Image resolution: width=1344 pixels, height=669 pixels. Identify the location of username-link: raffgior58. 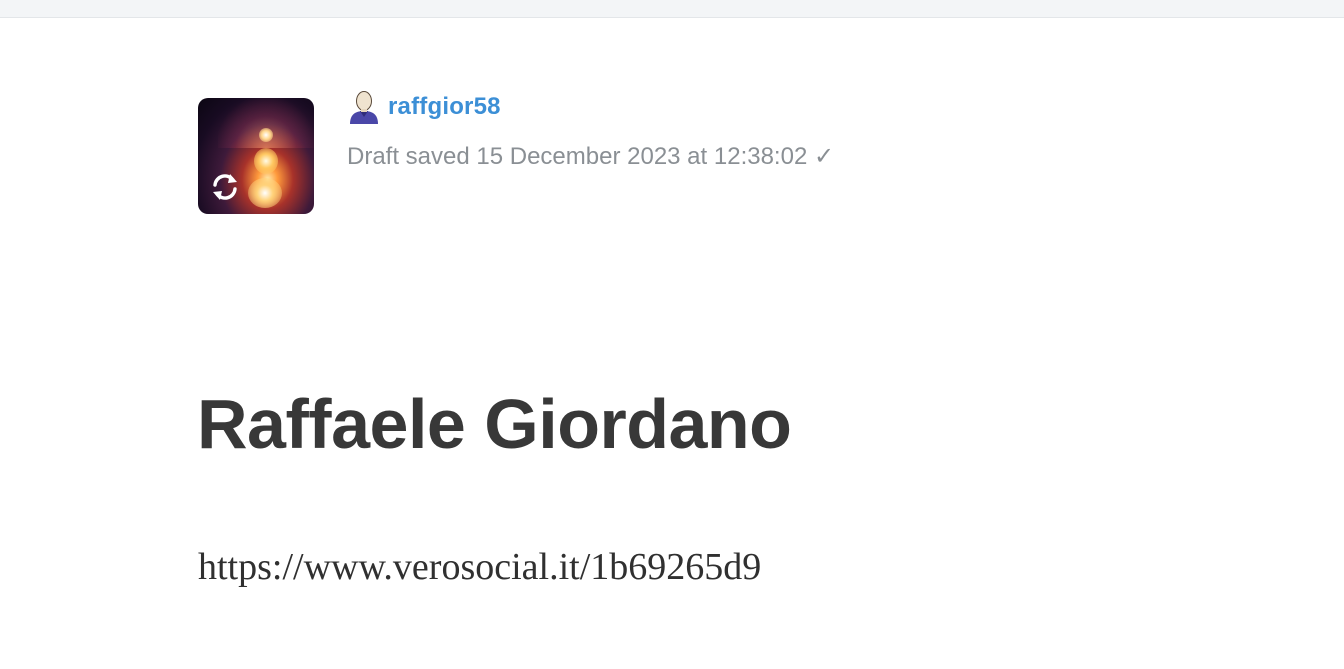
(444, 107).